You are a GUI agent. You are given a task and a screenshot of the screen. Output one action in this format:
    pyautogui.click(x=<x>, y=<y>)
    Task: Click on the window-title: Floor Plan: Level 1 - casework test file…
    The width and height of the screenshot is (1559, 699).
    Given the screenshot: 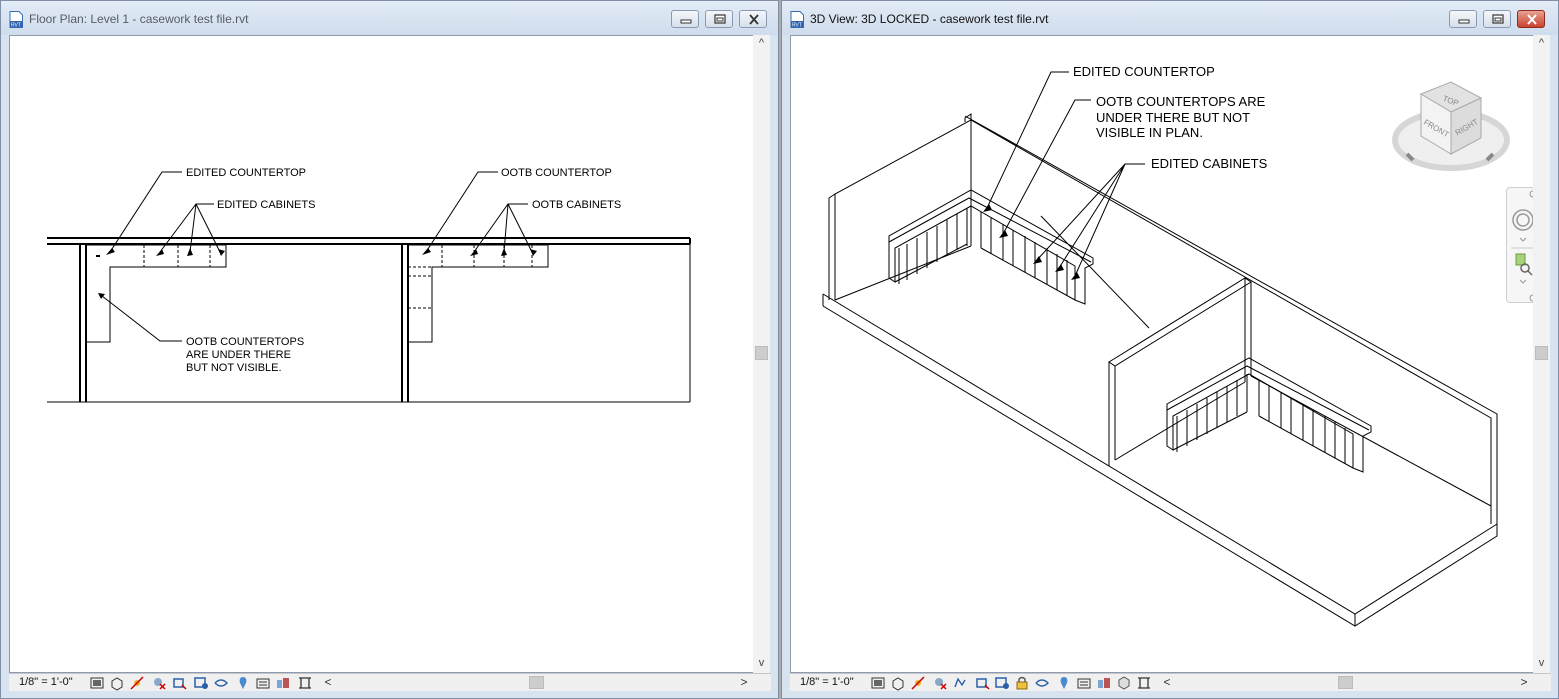 What is the action you would take?
    pyautogui.click(x=139, y=19)
    